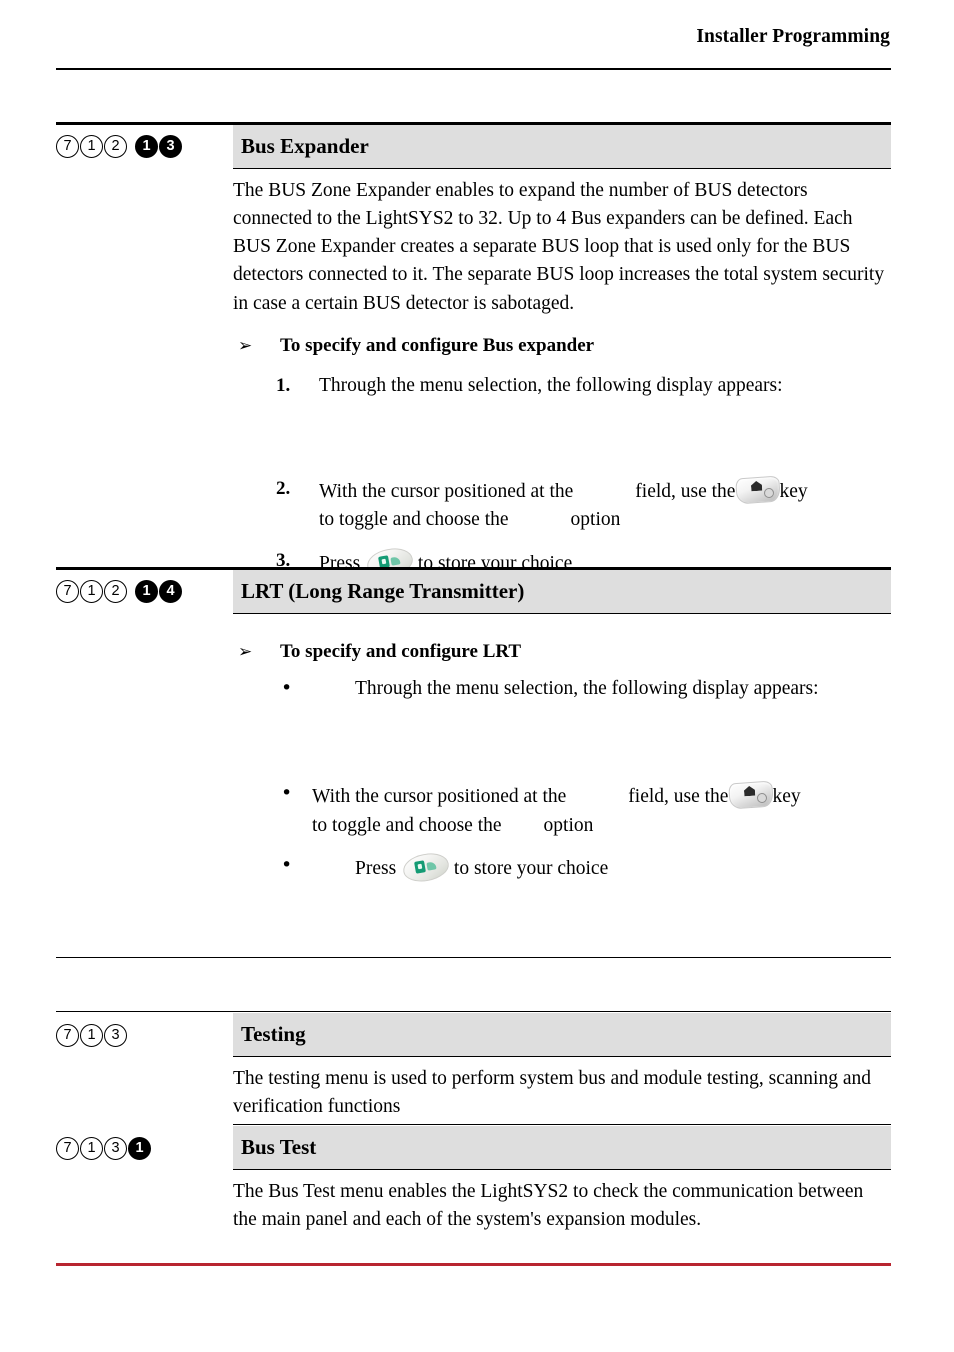 Image resolution: width=954 pixels, height=1352 pixels. I want to click on lrt-band-underline, so click(562, 613).